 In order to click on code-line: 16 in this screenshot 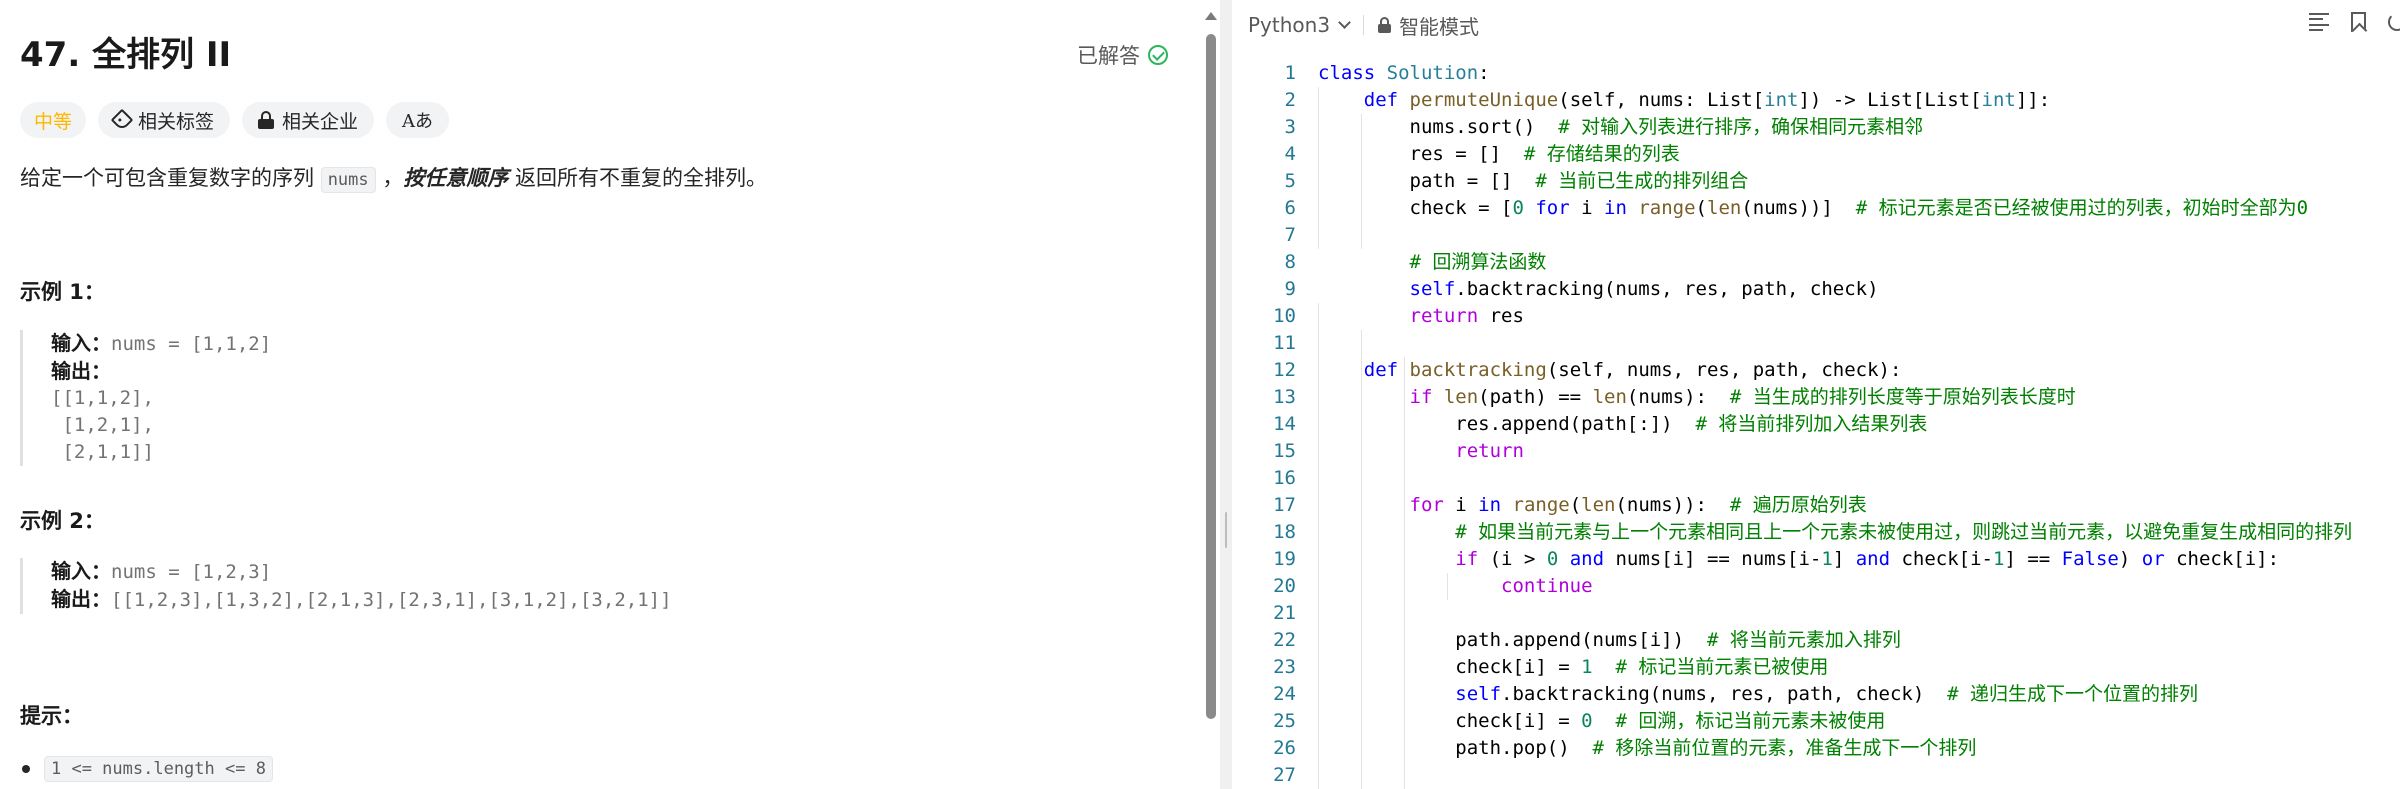, I will do `click(1816, 478)`.